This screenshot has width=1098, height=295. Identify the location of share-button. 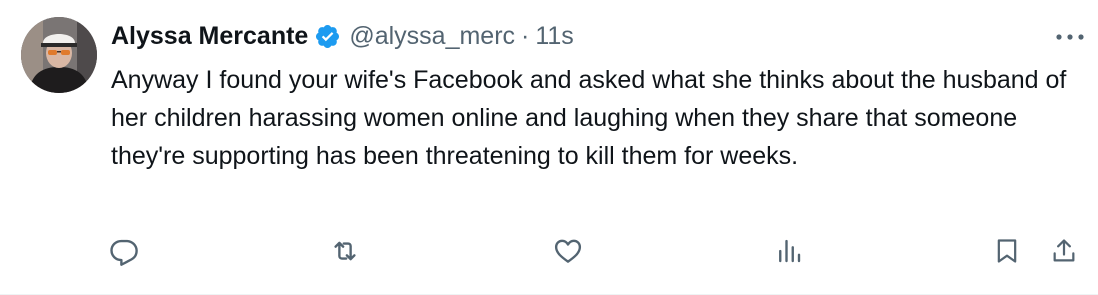
(1064, 251).